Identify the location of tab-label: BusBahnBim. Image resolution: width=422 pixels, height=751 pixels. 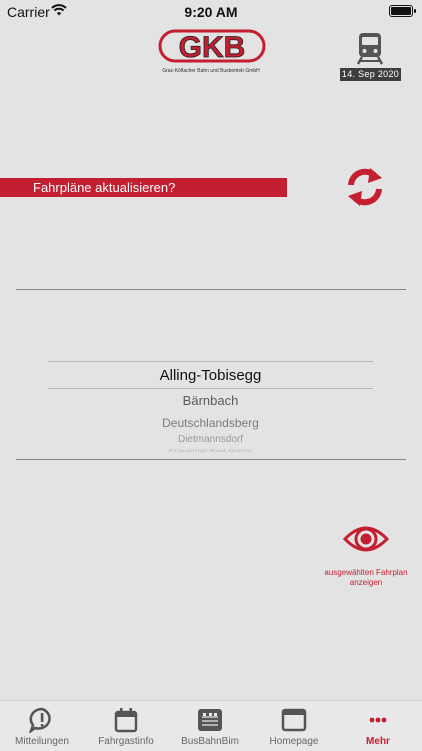
(210, 741).